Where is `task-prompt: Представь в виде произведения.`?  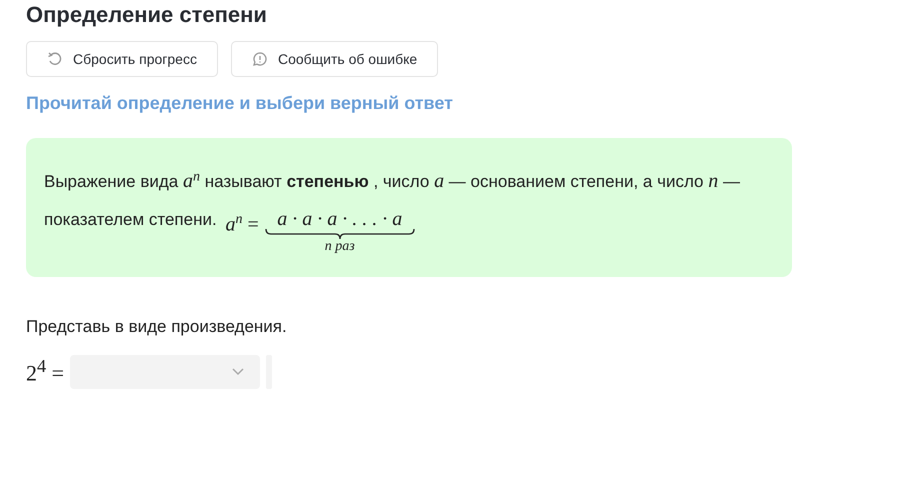
task-prompt: Представь в виде произведения. is located at coordinates (157, 326).